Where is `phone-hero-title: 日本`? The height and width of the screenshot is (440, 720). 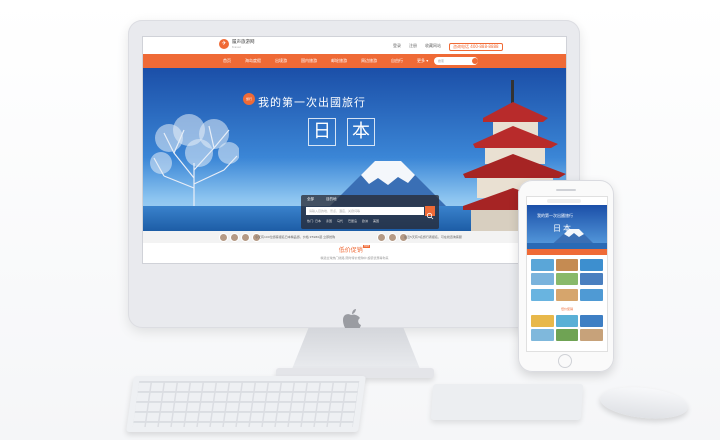 phone-hero-title: 日本 is located at coordinates (563, 228).